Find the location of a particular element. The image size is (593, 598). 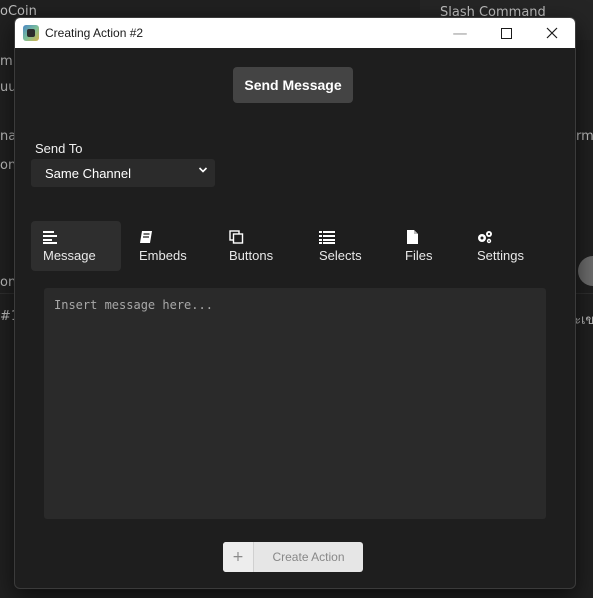

background-text: ะเข is located at coordinates (583, 320).